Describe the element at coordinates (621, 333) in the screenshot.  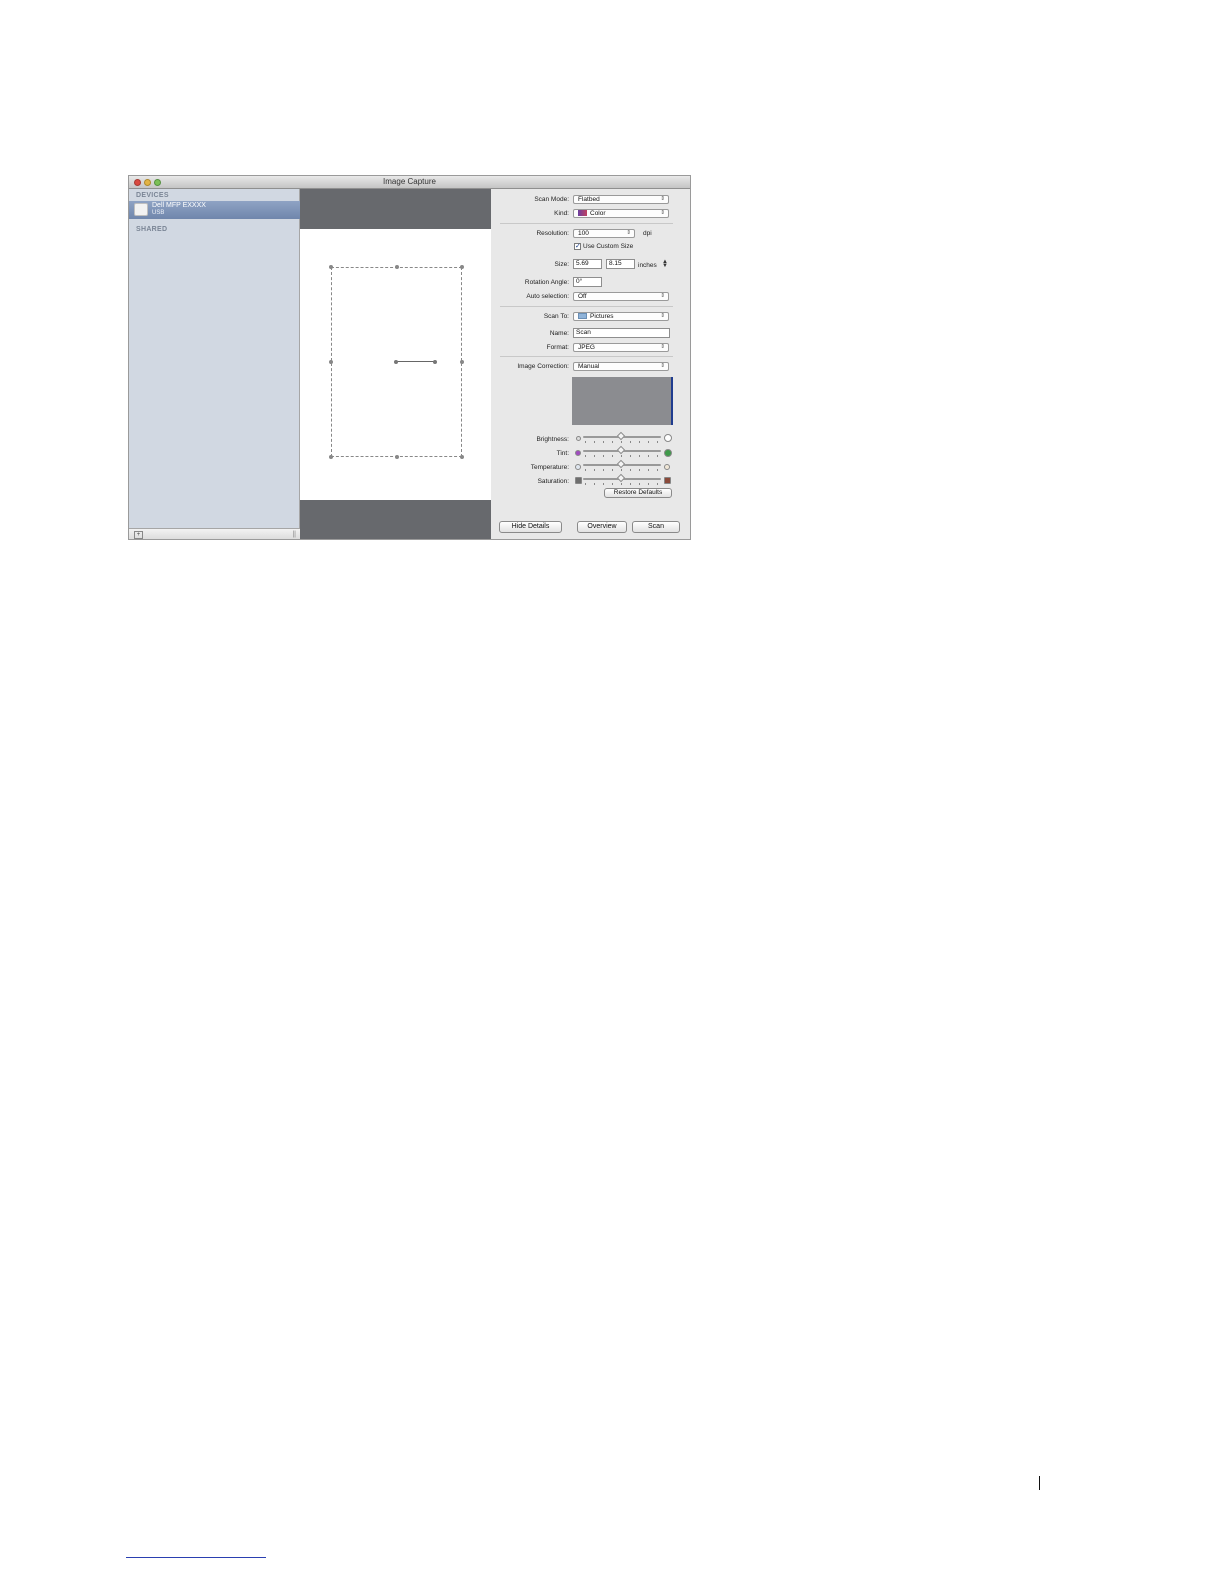
I see `name-field: Scan` at that location.